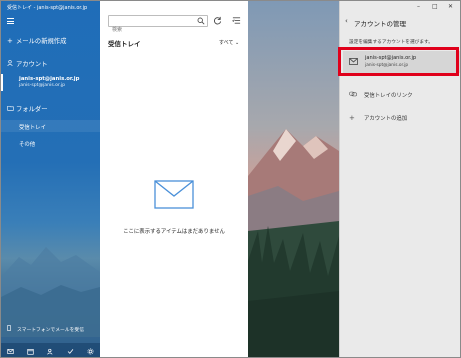 The width and height of the screenshot is (461, 358). Describe the element at coordinates (236, 20) in the screenshot. I see `selection-mode-icon` at that location.